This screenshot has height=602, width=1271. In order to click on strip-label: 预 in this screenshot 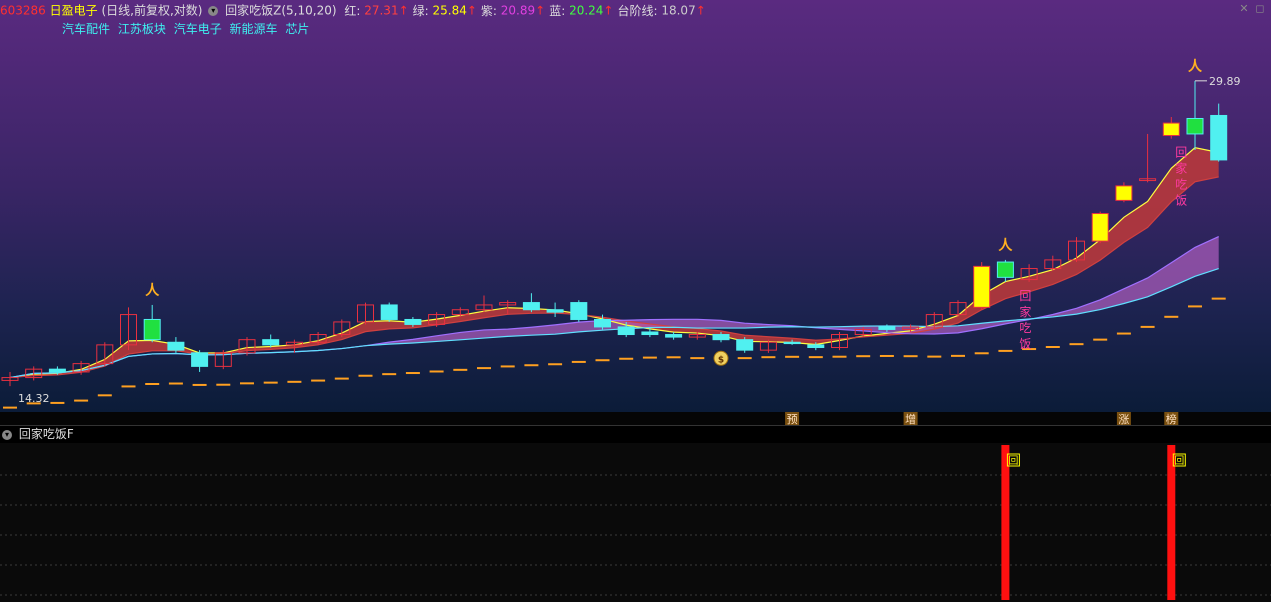, I will do `click(792, 419)`.